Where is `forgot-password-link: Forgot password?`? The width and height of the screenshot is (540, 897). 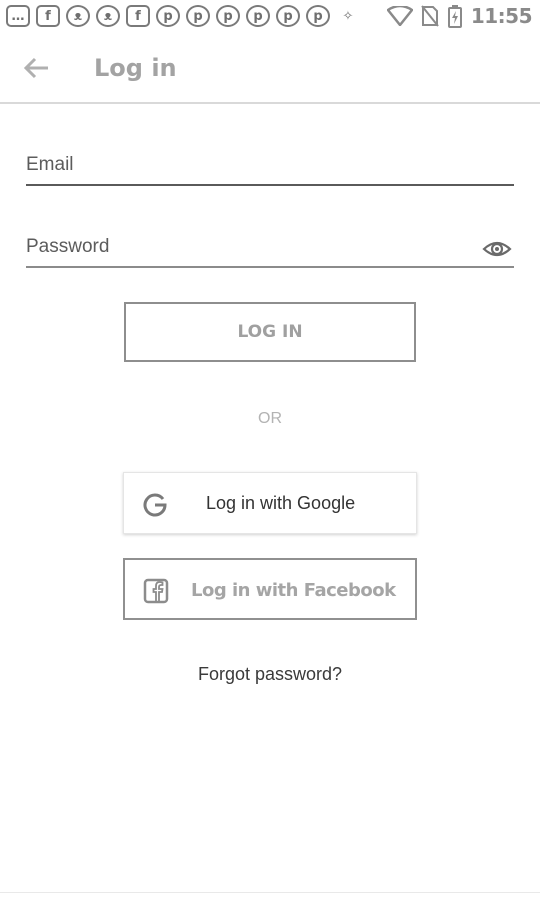 forgot-password-link: Forgot password? is located at coordinates (270, 674).